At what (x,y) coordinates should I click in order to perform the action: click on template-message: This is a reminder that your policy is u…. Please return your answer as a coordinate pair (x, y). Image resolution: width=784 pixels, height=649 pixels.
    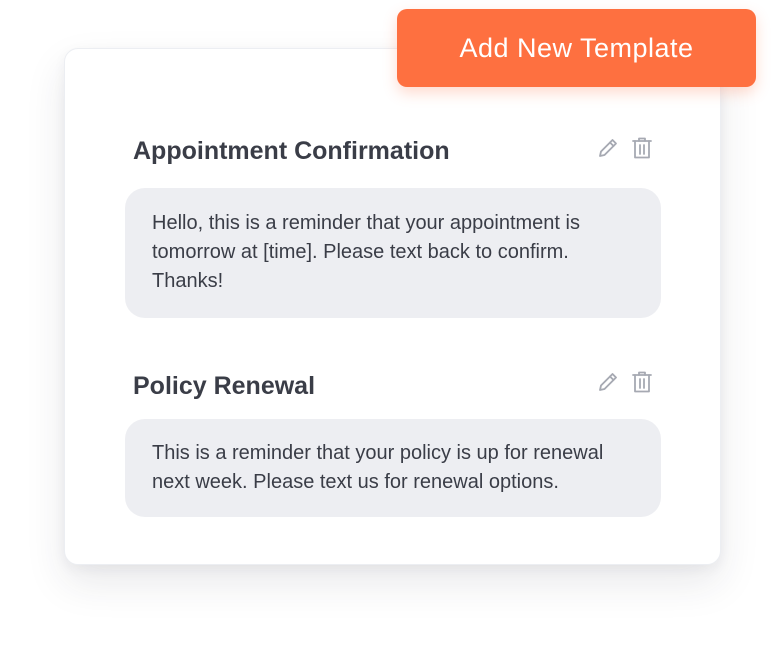
    Looking at the image, I should click on (393, 468).